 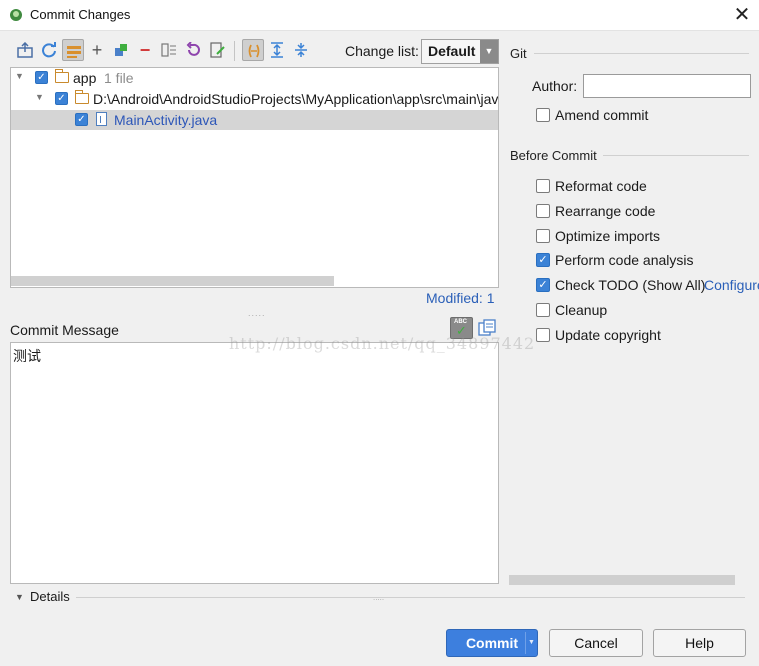 What do you see at coordinates (80, 14) in the screenshot?
I see `window-title: Commit Changes` at bounding box center [80, 14].